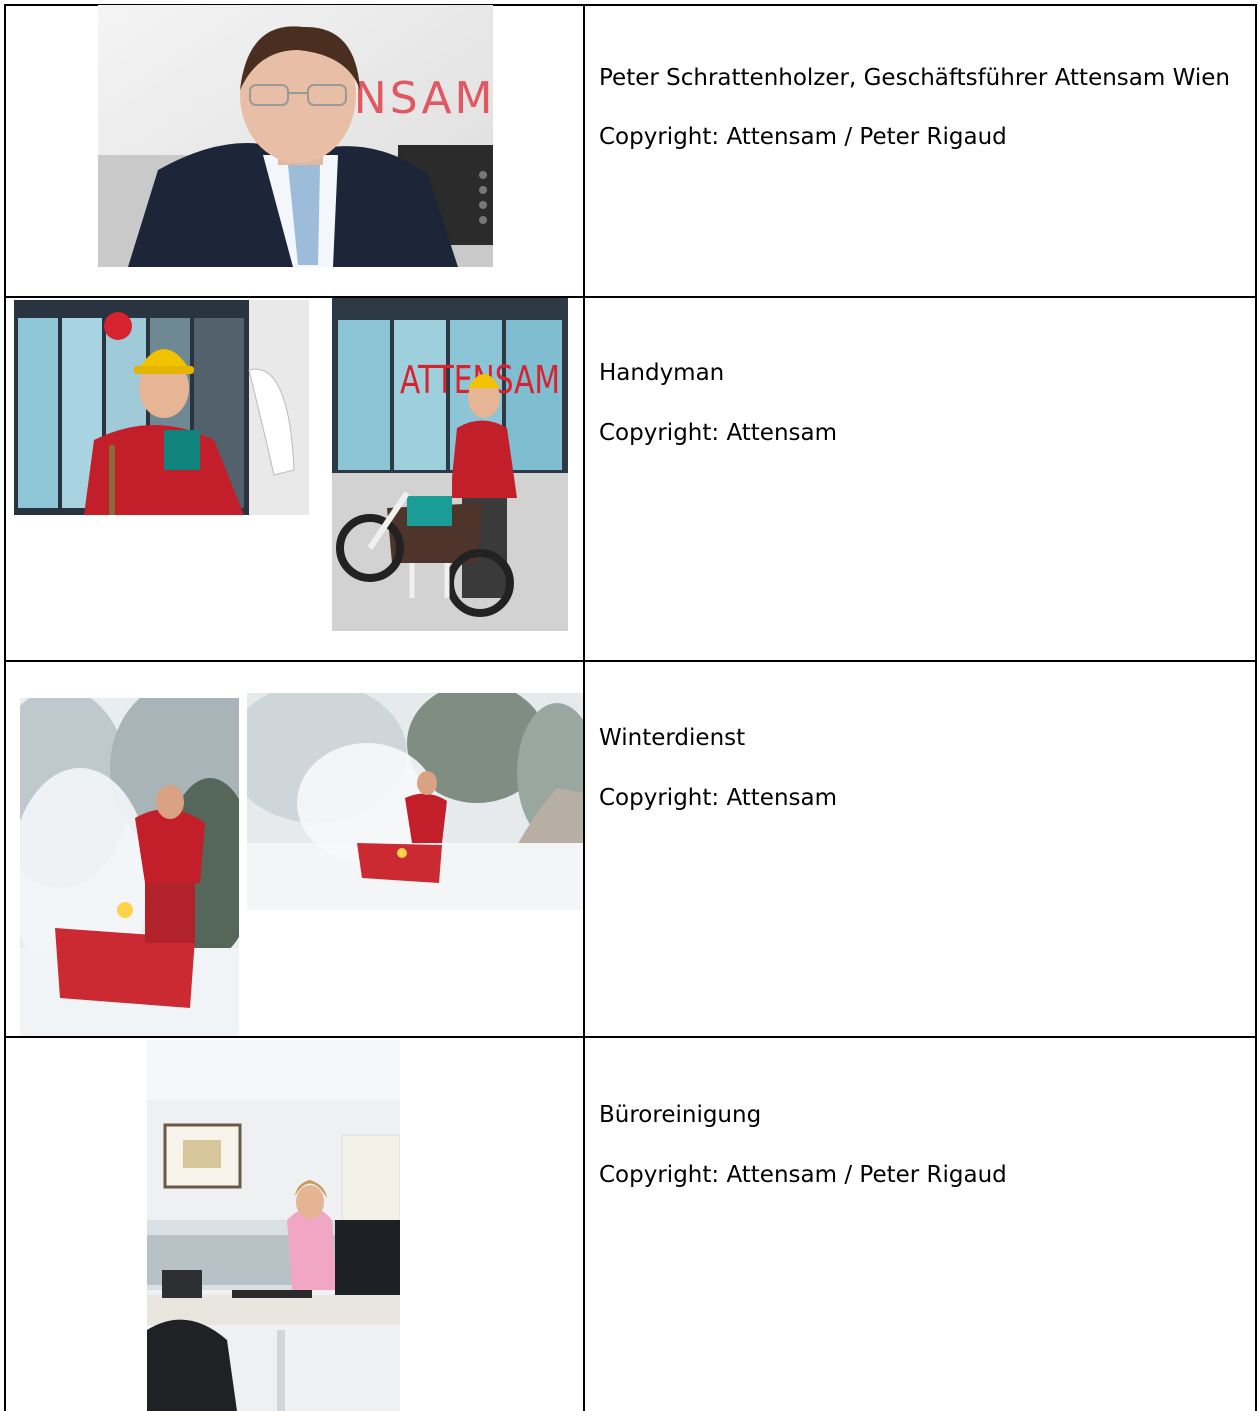  Describe the element at coordinates (680, 1115) in the screenshot. I see `caption-title: Büroreinigung` at that location.